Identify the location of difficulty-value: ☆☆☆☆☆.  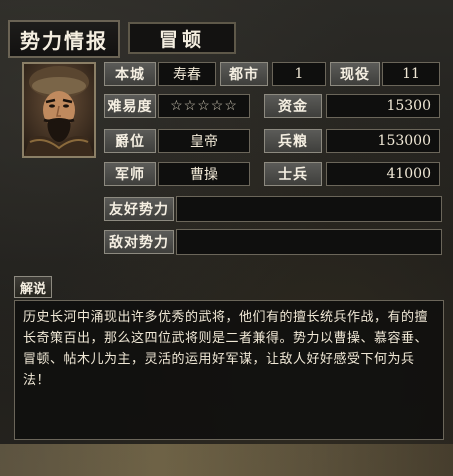
(204, 106).